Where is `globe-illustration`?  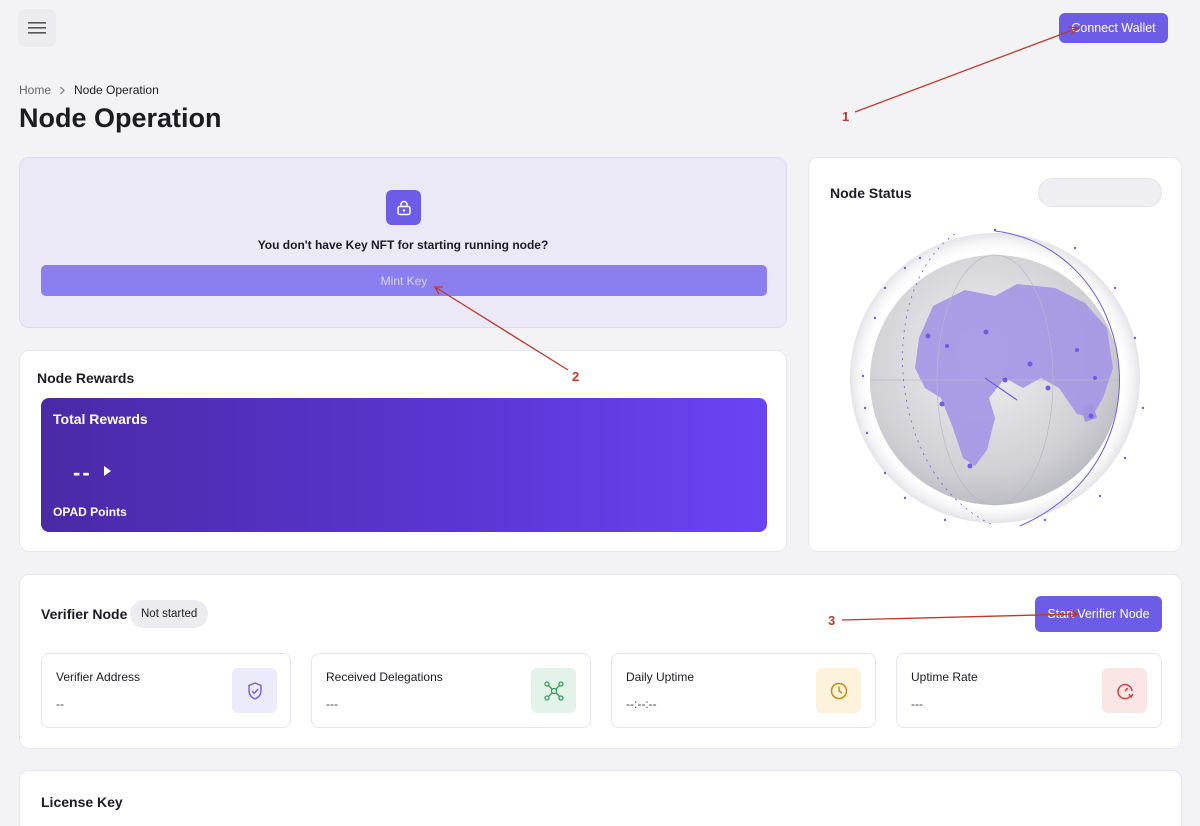 globe-illustration is located at coordinates (997, 377).